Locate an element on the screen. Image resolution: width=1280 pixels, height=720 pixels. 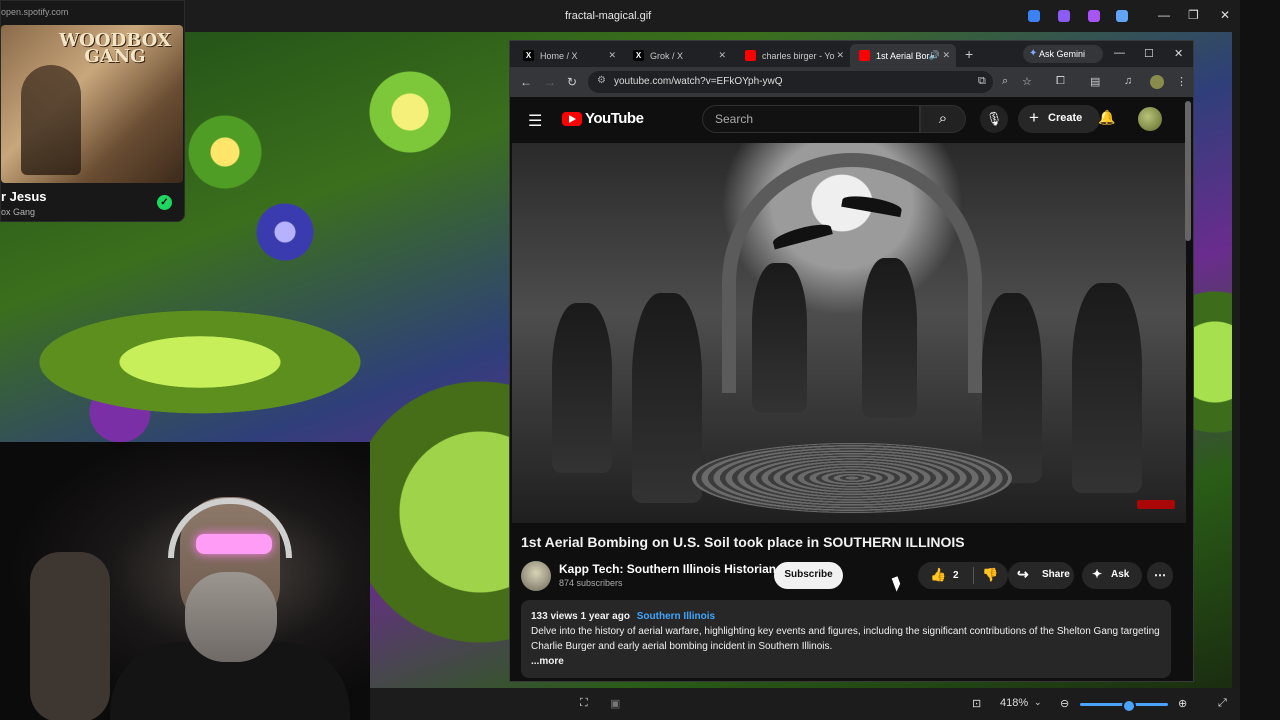
webcam-feed is located at coordinates (185, 581).